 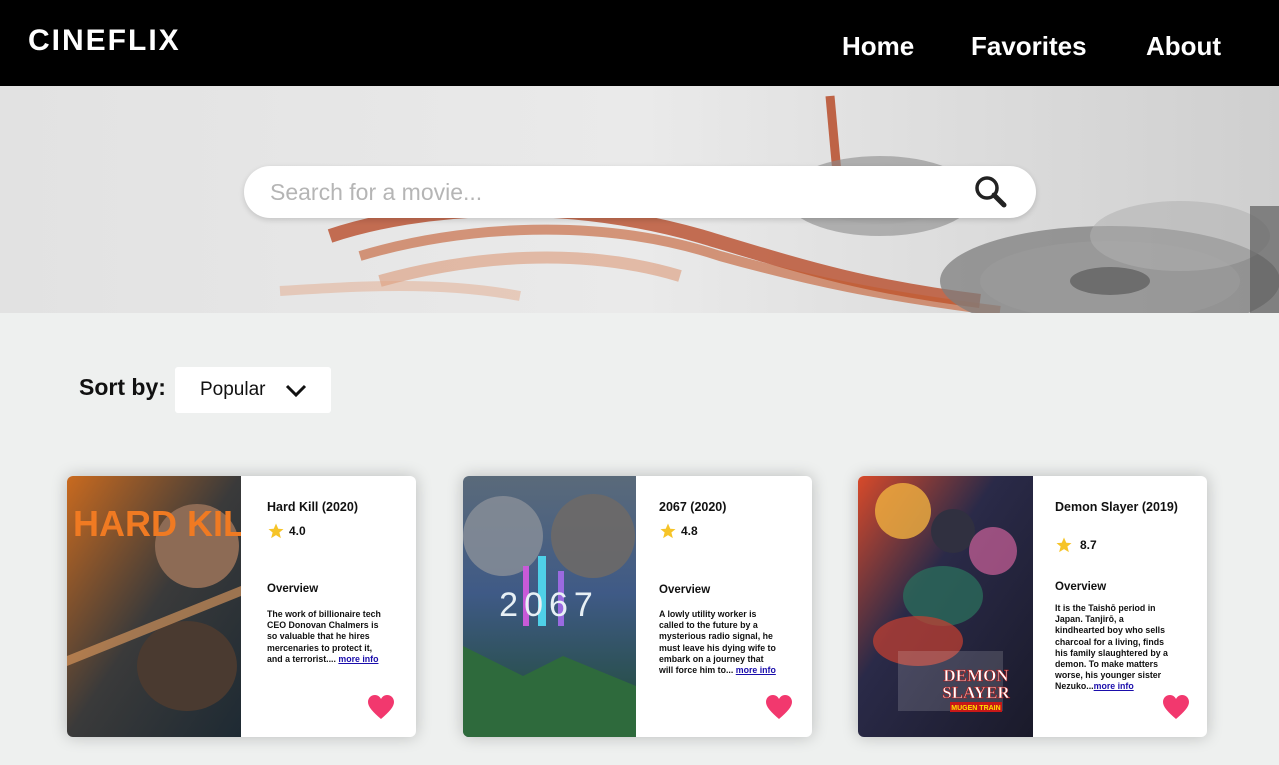 What do you see at coordinates (233, 389) in the screenshot?
I see `sort-selected-value: Popular` at bounding box center [233, 389].